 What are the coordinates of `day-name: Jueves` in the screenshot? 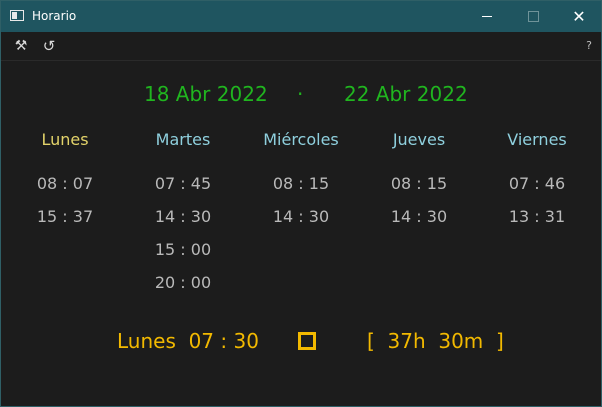 It's located at (419, 139).